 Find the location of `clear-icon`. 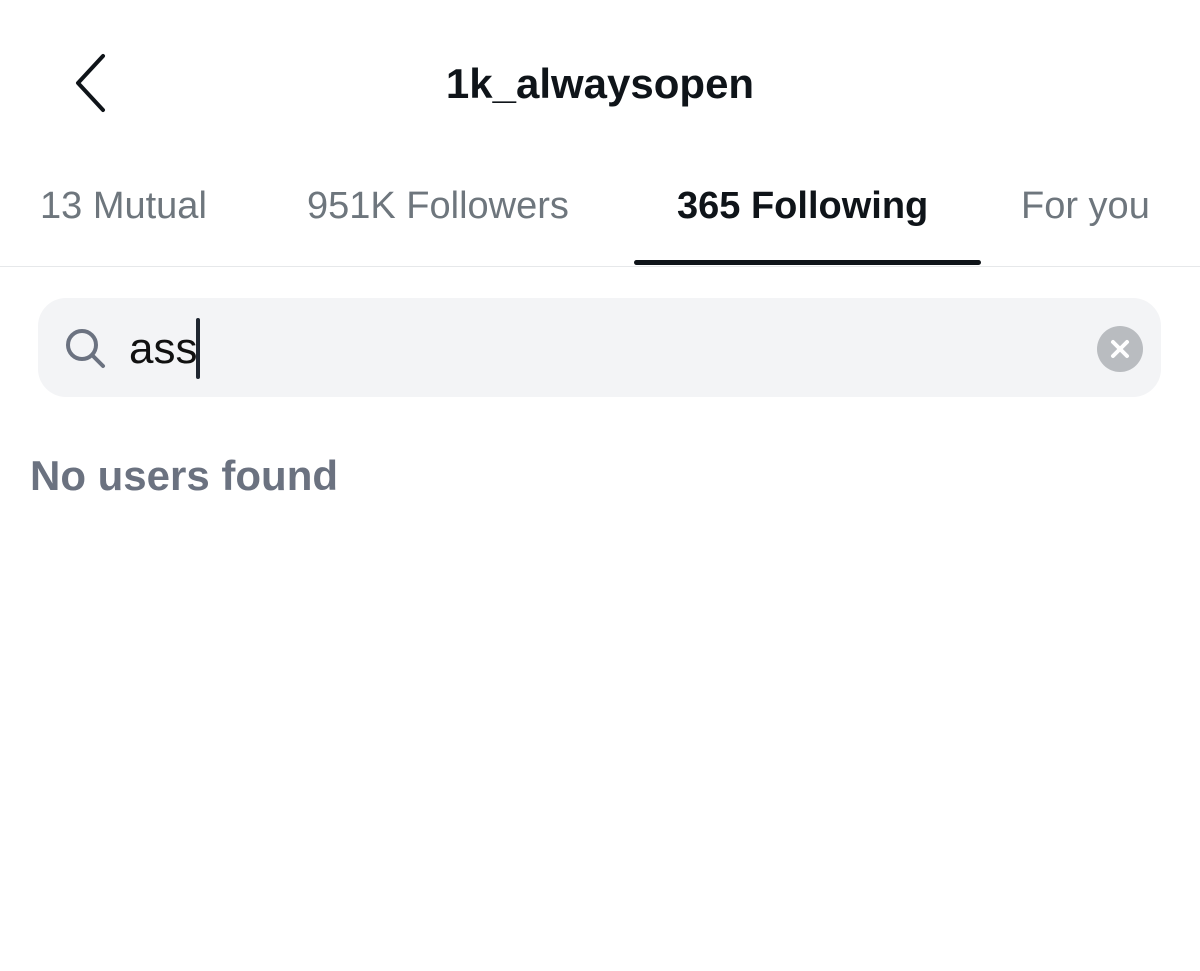

clear-icon is located at coordinates (1120, 349).